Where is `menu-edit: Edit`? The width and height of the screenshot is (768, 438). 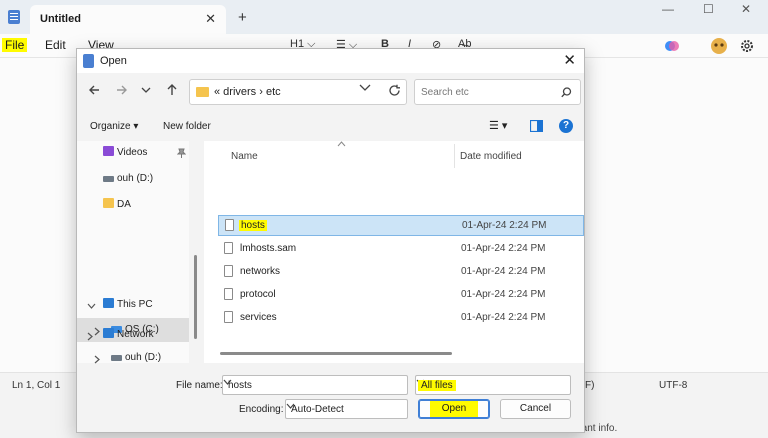
menu-edit: Edit is located at coordinates (55, 45).